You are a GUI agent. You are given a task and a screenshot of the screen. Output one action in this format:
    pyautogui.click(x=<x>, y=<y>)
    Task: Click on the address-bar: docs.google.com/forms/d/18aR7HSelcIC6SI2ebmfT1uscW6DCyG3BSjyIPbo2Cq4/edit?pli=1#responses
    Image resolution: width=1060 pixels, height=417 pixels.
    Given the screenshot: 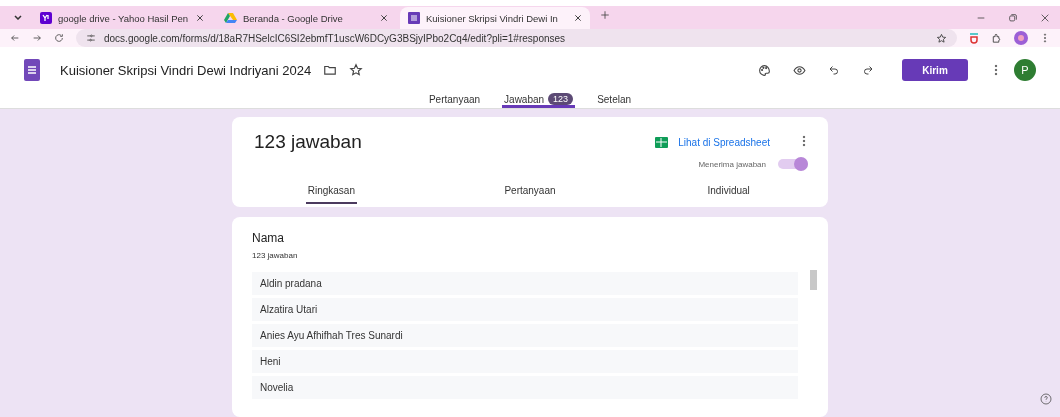 What is the action you would take?
    pyautogui.click(x=516, y=38)
    